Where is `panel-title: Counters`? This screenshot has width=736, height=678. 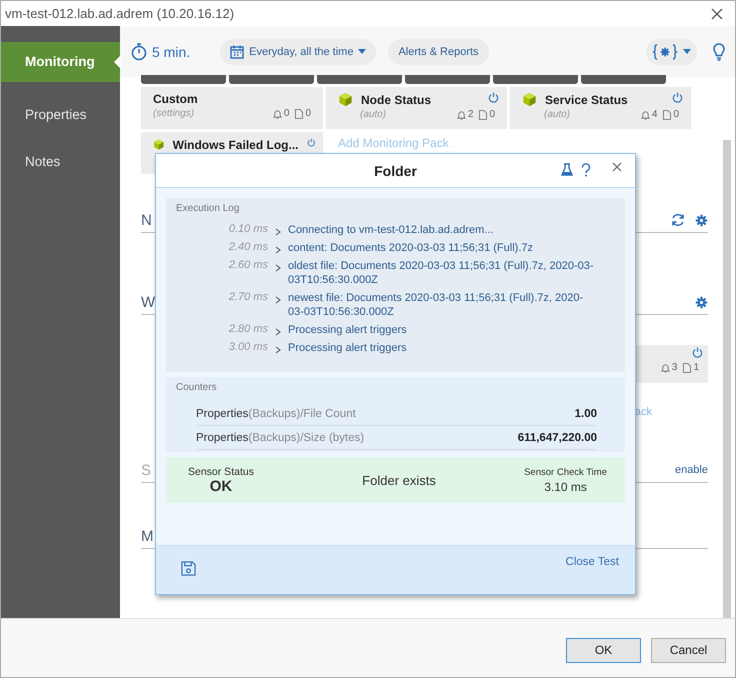
panel-title: Counters is located at coordinates (197, 387).